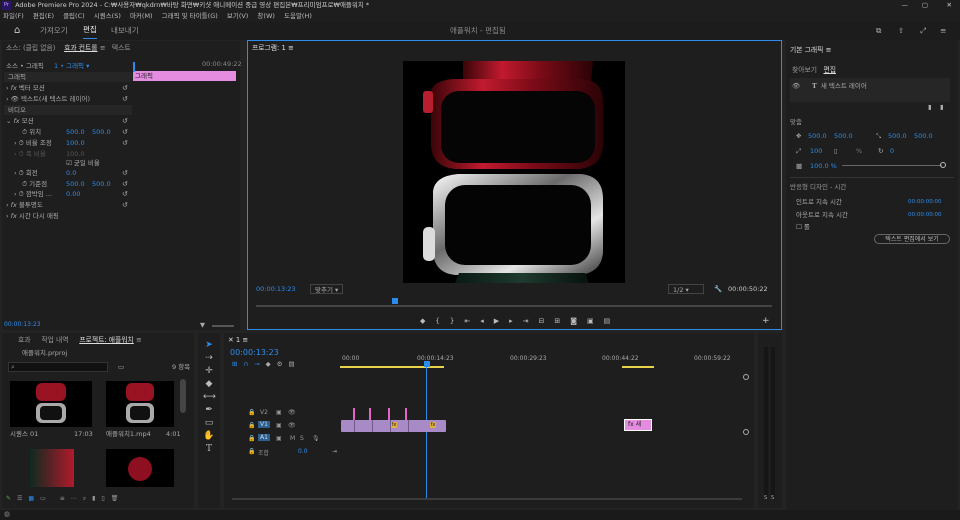 Image resolution: width=960 pixels, height=520 pixels. I want to click on outro-value: 00:00:00:00, so click(925, 215).